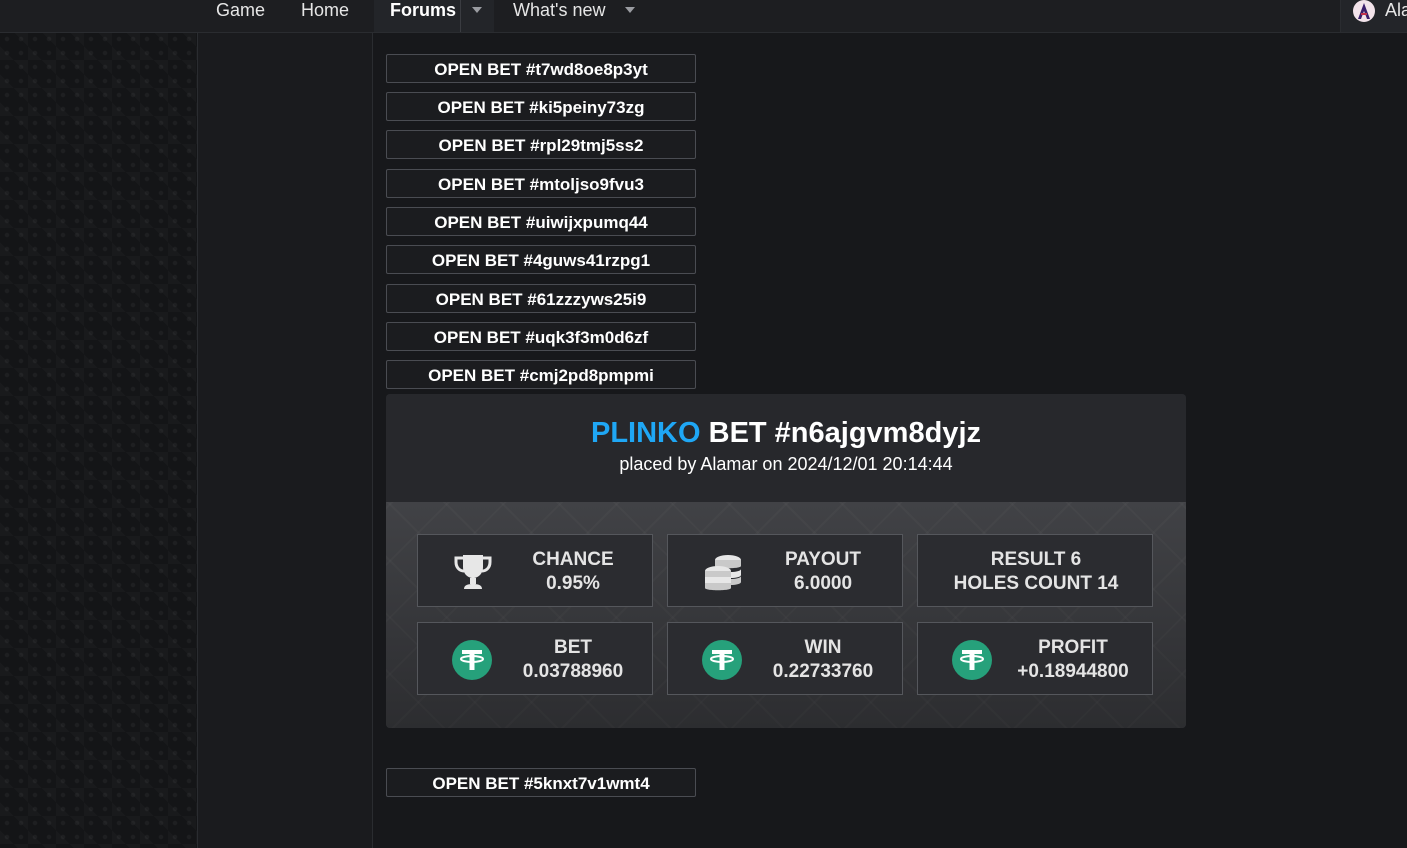 The width and height of the screenshot is (1407, 848). What do you see at coordinates (559, 16) in the screenshot?
I see `nav-item-whats-new: What's new` at bounding box center [559, 16].